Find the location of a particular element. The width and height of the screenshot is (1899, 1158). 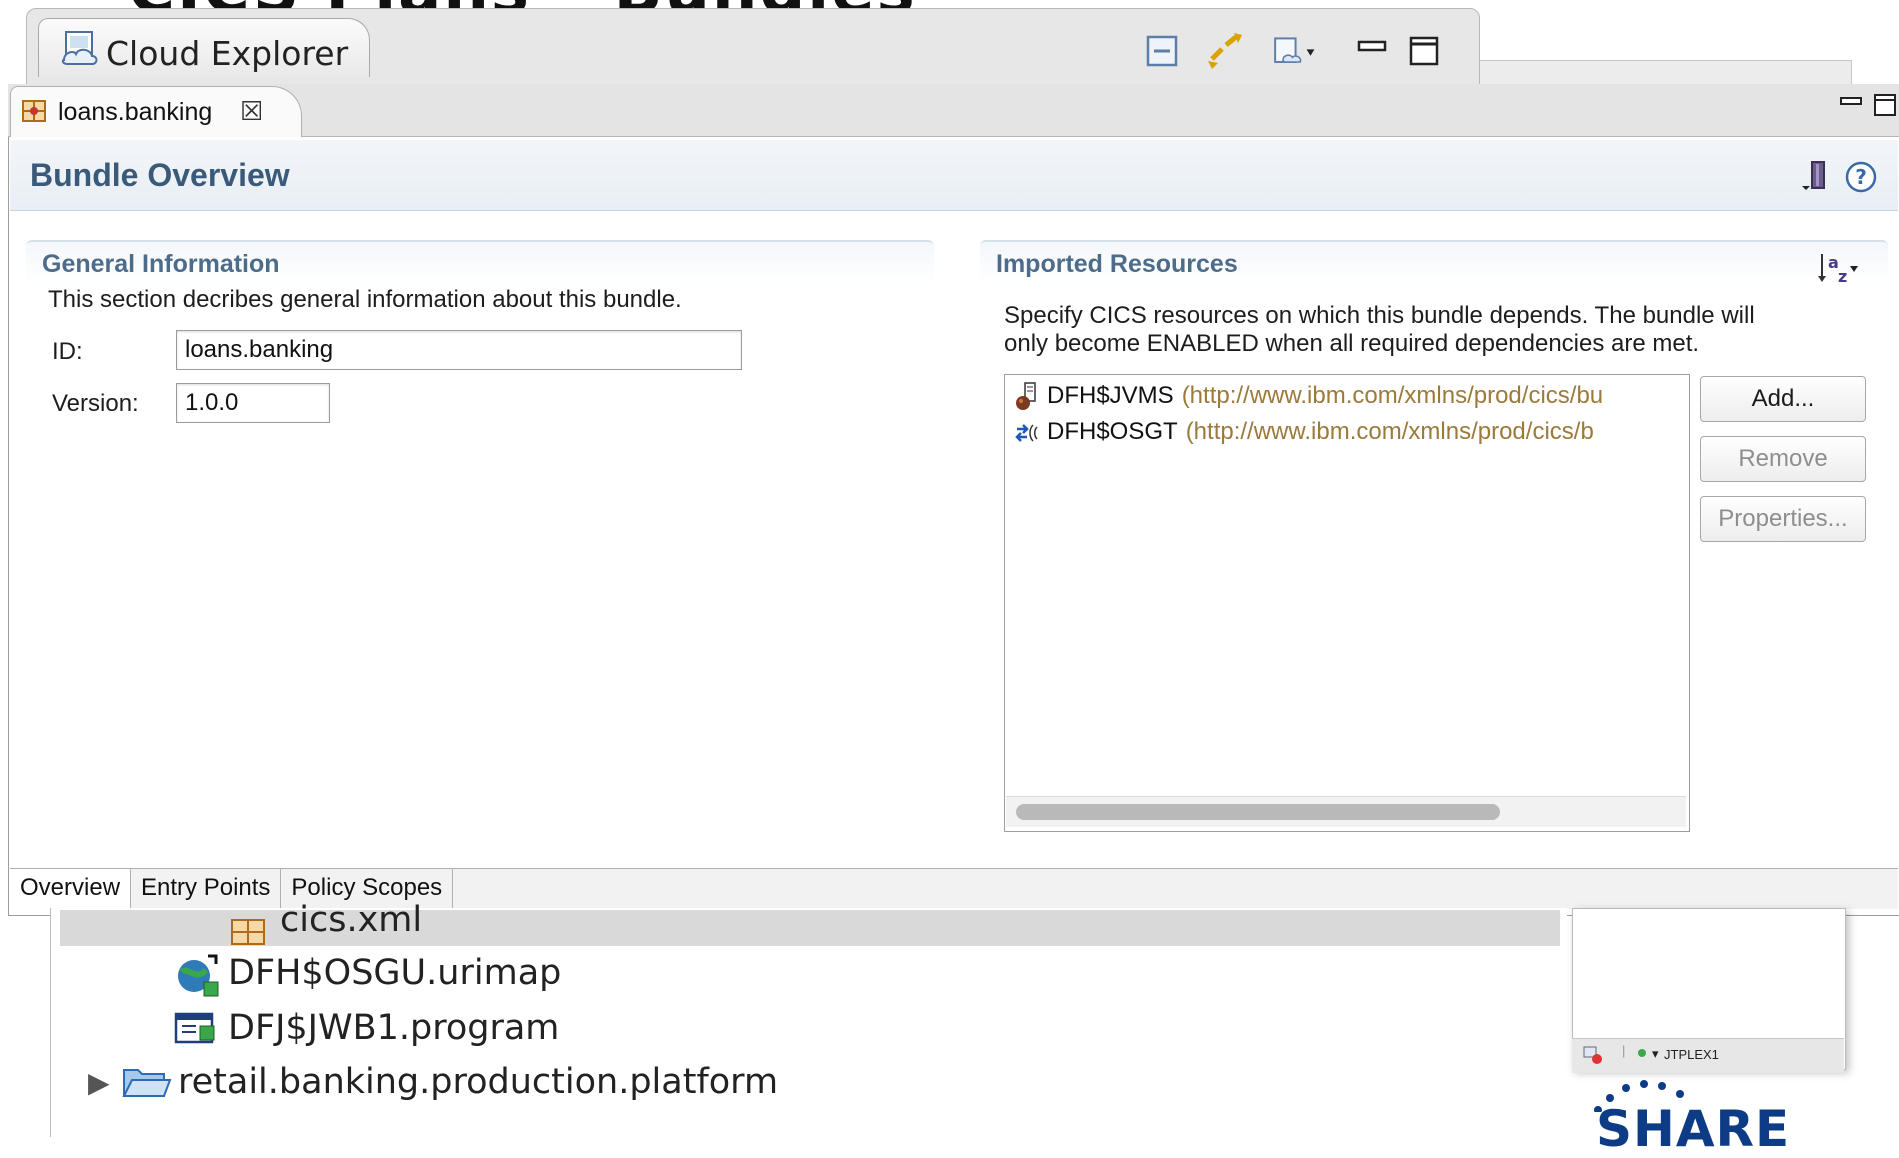

help-icon: ? is located at coordinates (1861, 177).